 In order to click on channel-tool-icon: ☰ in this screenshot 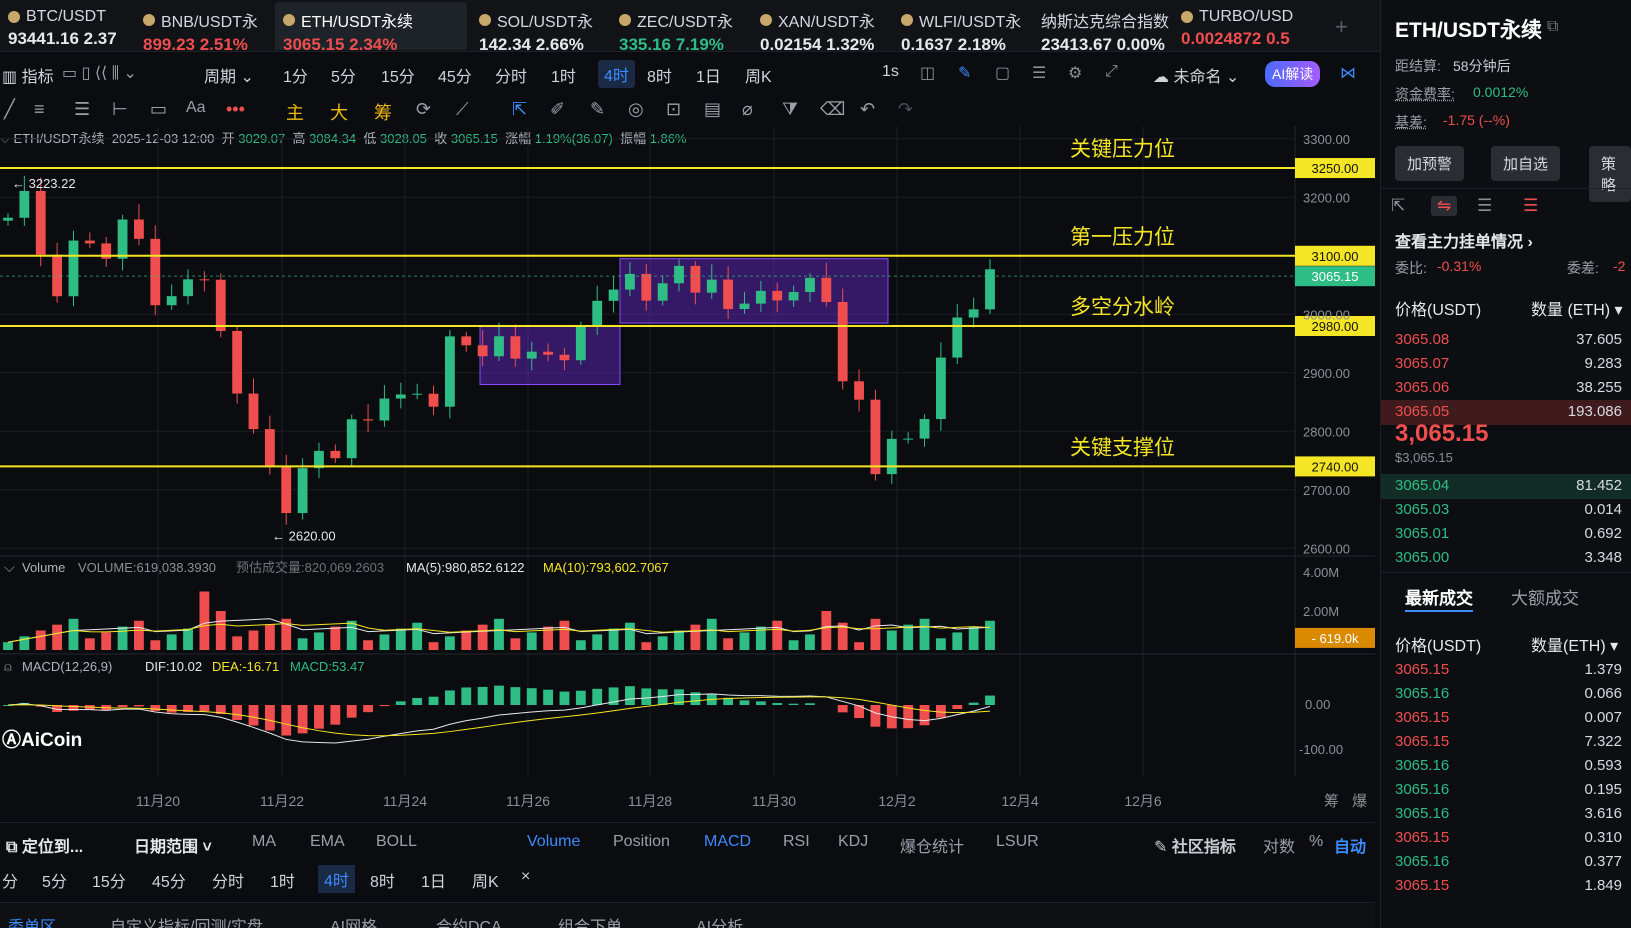, I will do `click(82, 109)`.